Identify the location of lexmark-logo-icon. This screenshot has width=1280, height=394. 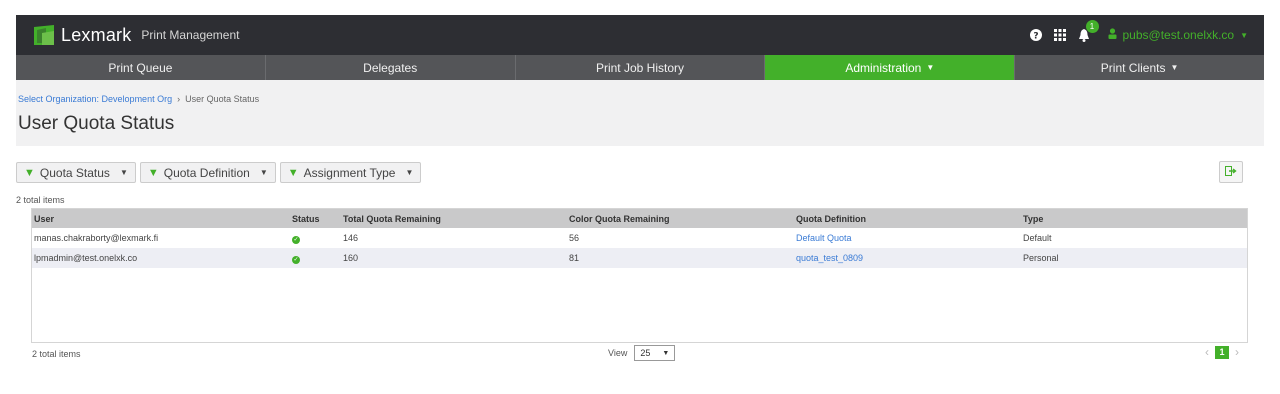
(44, 35).